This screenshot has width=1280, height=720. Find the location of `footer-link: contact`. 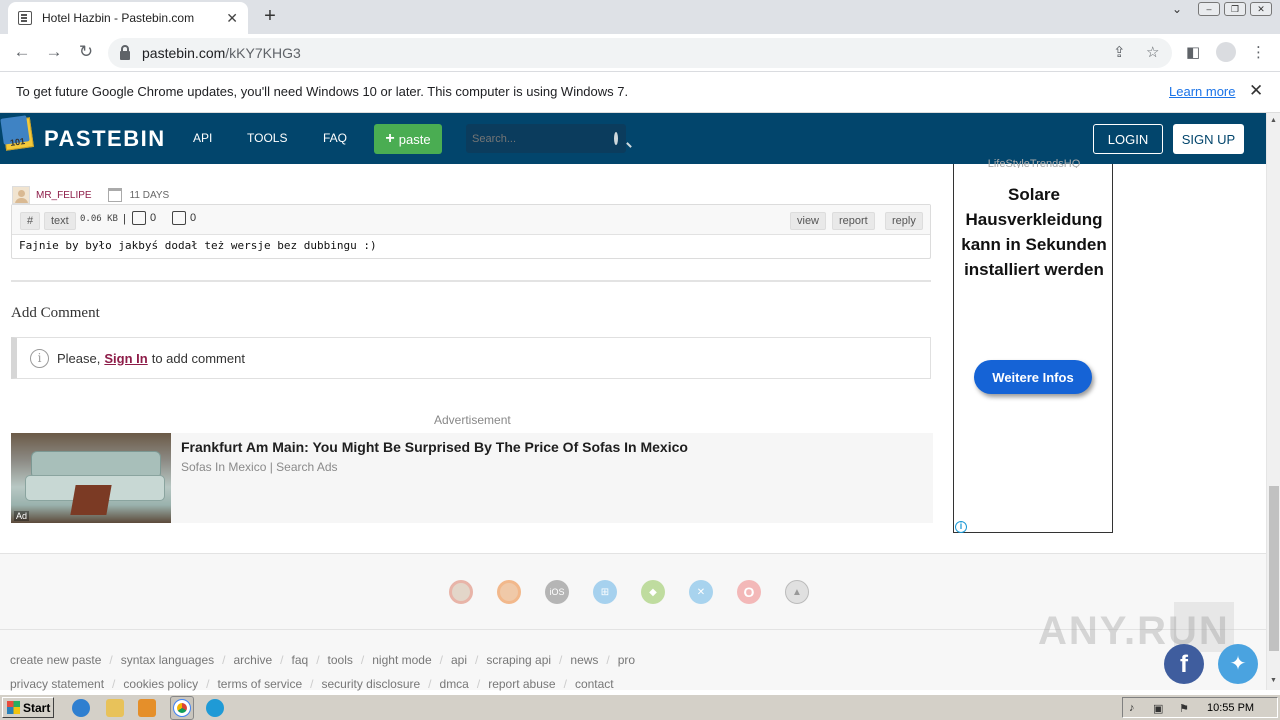

footer-link: contact is located at coordinates (594, 684).